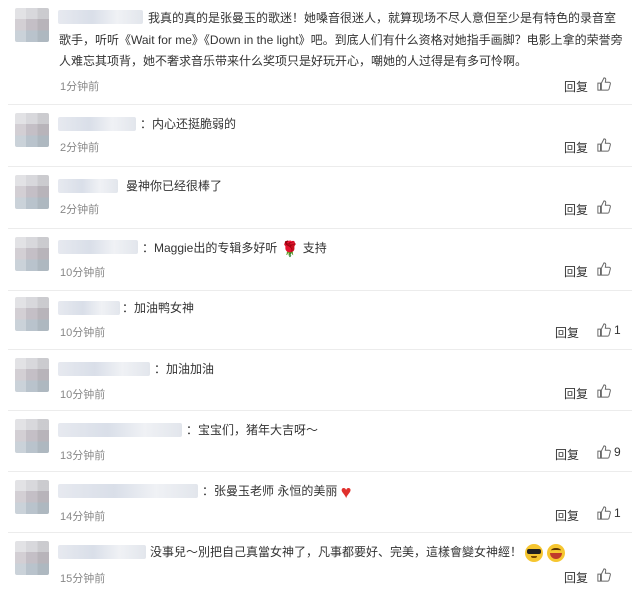 This screenshot has height=595, width=640. I want to click on red-heart-emoji-icon: ♥, so click(346, 491).